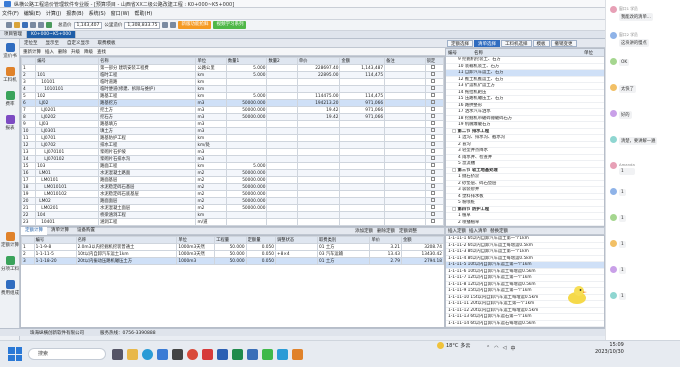 The width and height of the screenshot is (680, 367). What do you see at coordinates (147, 82) in the screenshot?
I see `table-cell: 临时道路` at bounding box center [147, 82].